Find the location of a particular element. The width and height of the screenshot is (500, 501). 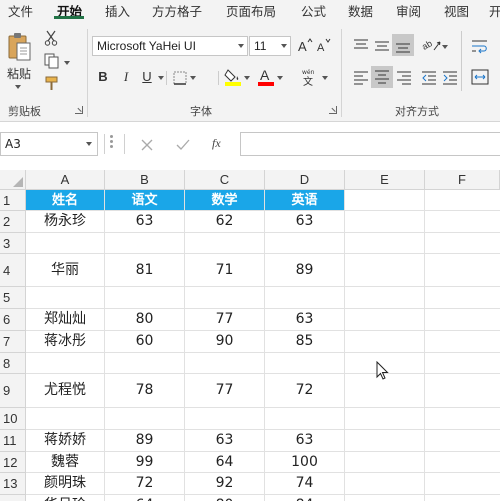

header-cell: 语文 is located at coordinates (144, 200).